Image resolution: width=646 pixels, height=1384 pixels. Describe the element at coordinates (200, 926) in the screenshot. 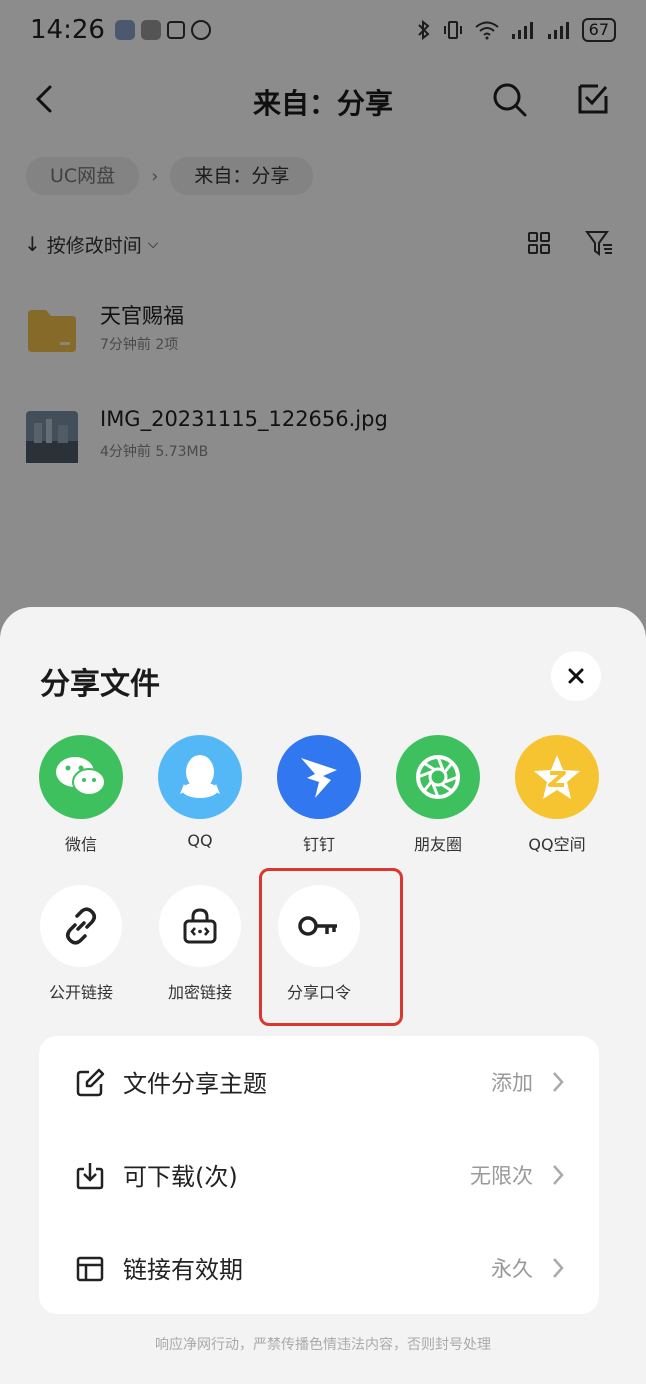

I see `lock-icon` at that location.